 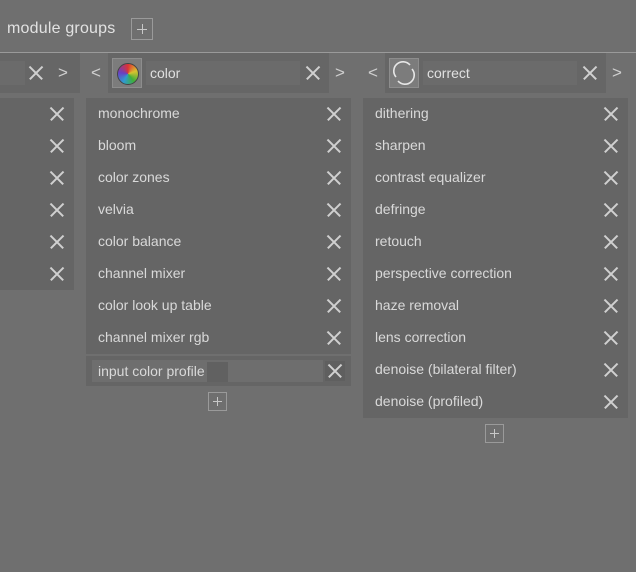 I want to click on dropdown-box, so click(x=217, y=372).